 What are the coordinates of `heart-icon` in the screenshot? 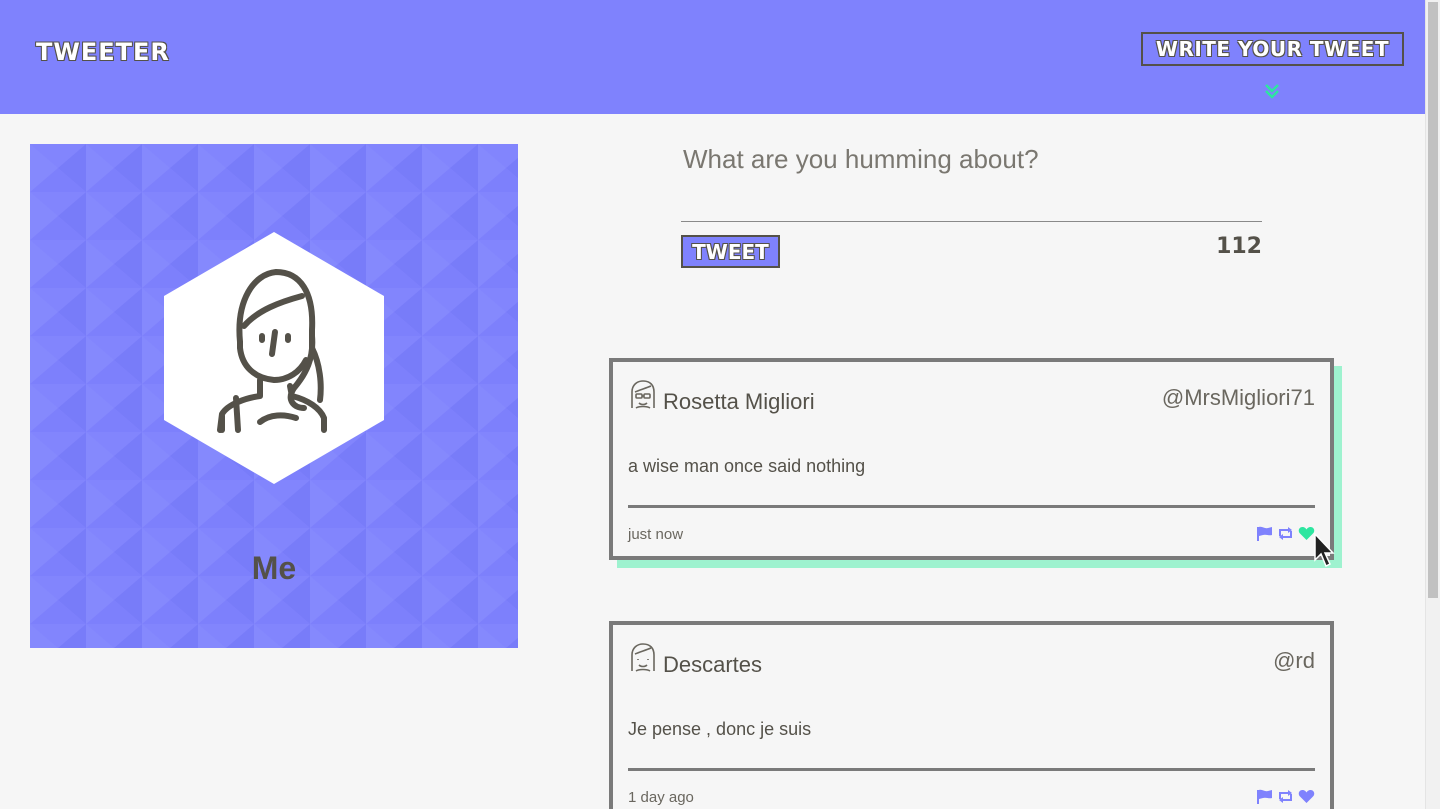 It's located at (1306, 796).